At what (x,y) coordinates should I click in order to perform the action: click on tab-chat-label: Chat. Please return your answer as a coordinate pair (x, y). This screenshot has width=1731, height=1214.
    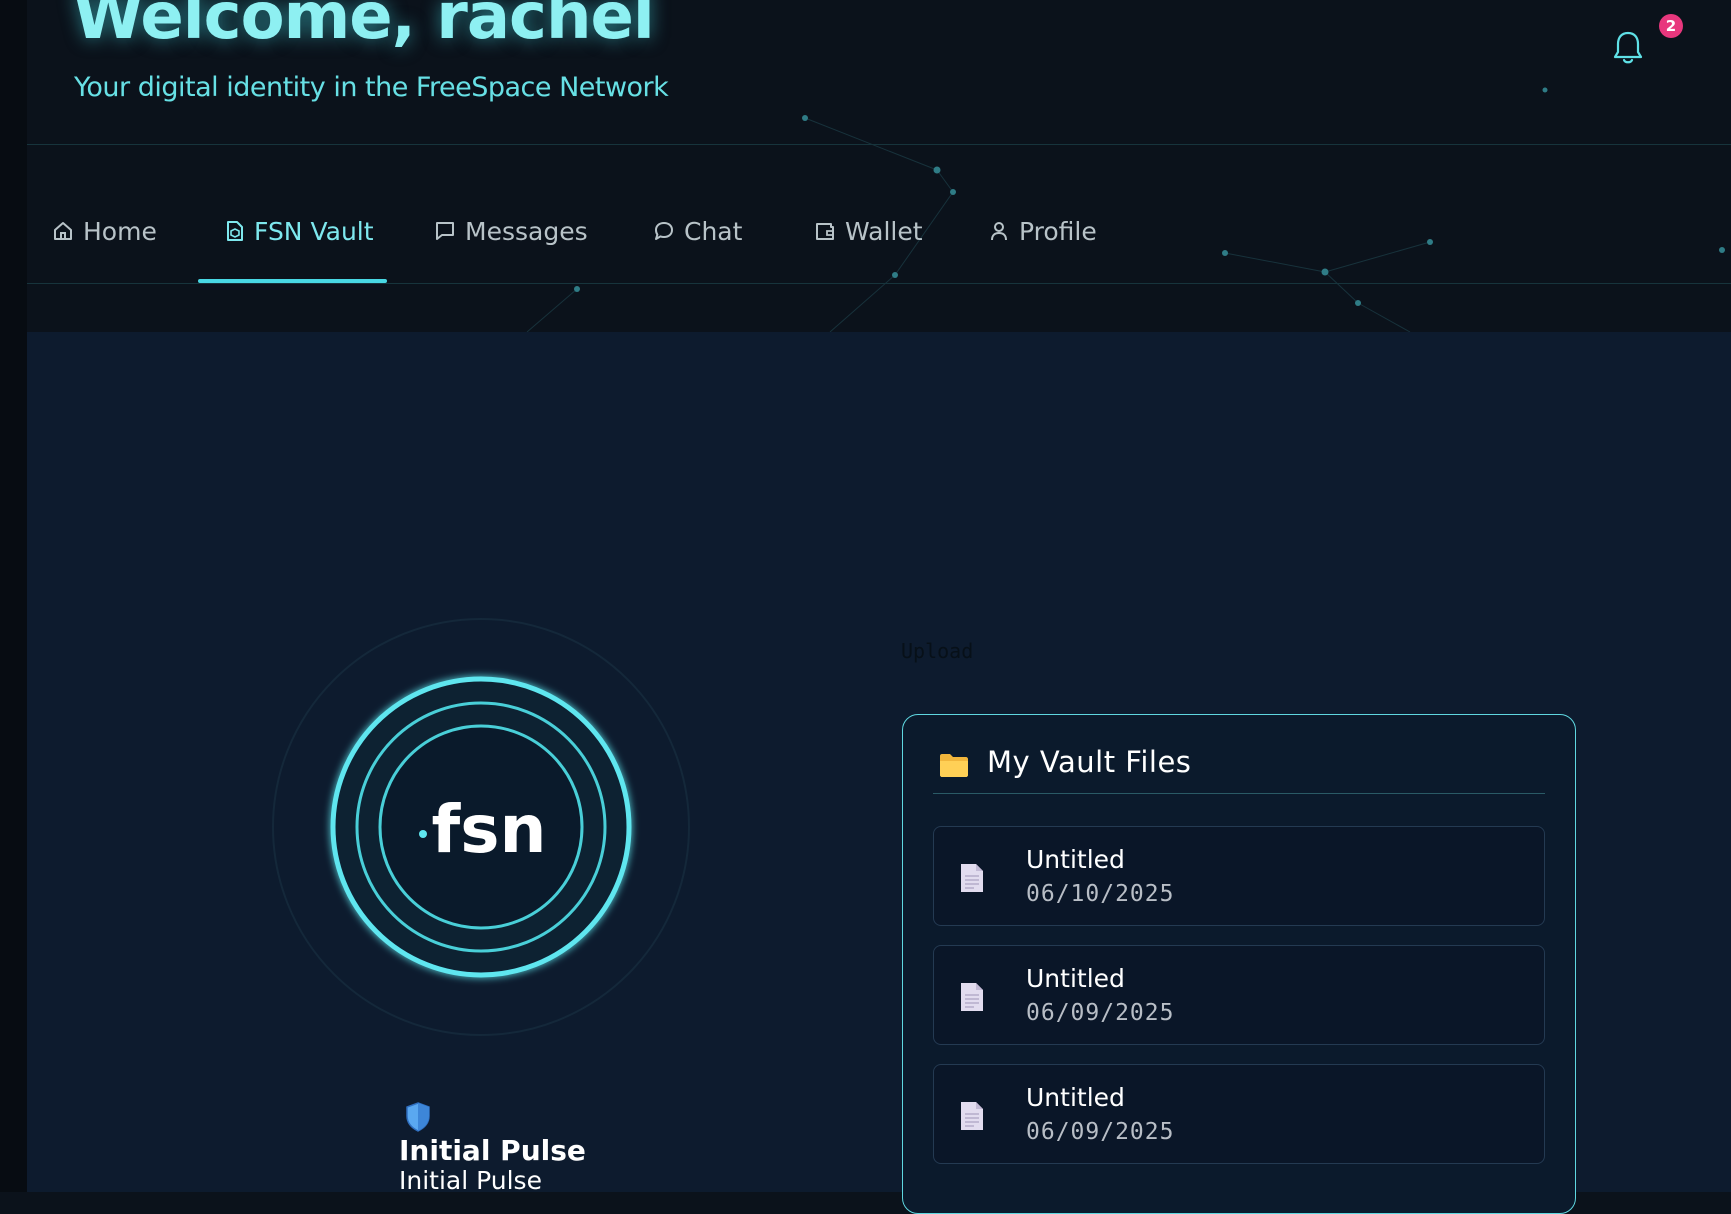
    Looking at the image, I should click on (713, 231).